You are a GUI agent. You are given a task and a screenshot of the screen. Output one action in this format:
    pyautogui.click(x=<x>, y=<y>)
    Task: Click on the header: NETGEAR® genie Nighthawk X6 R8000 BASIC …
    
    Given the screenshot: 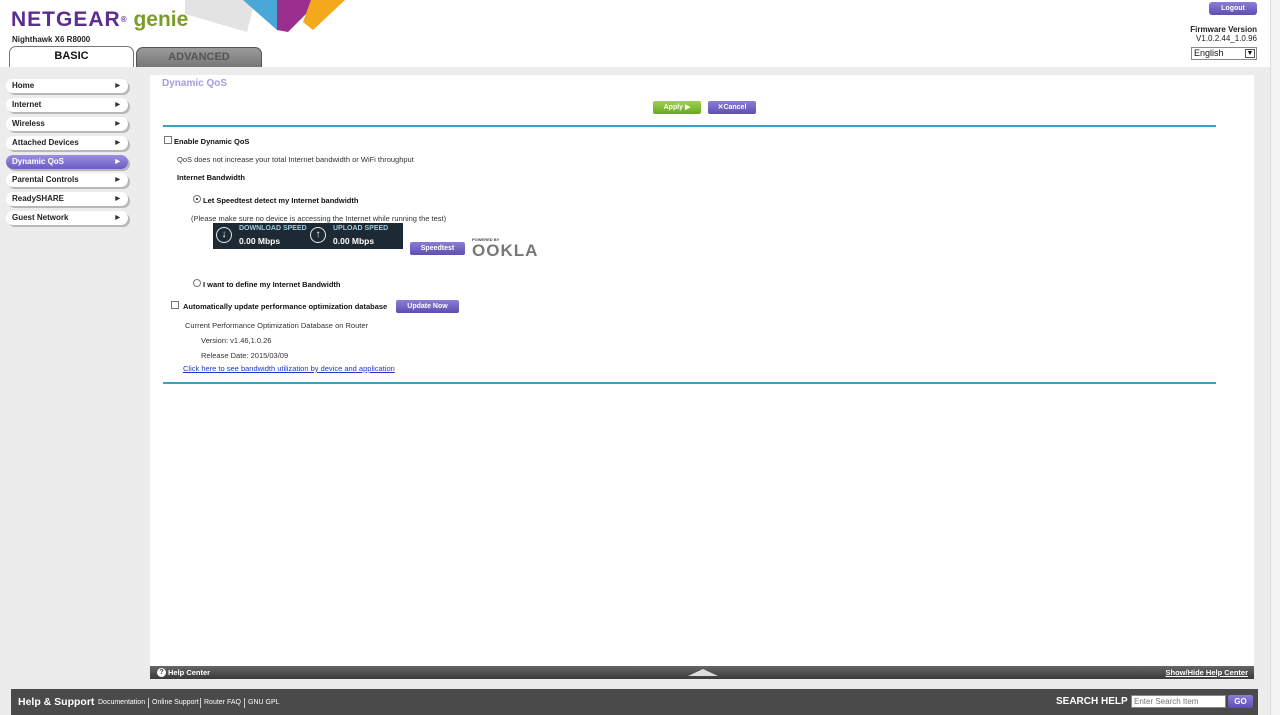 What is the action you would take?
    pyautogui.click(x=640, y=33)
    